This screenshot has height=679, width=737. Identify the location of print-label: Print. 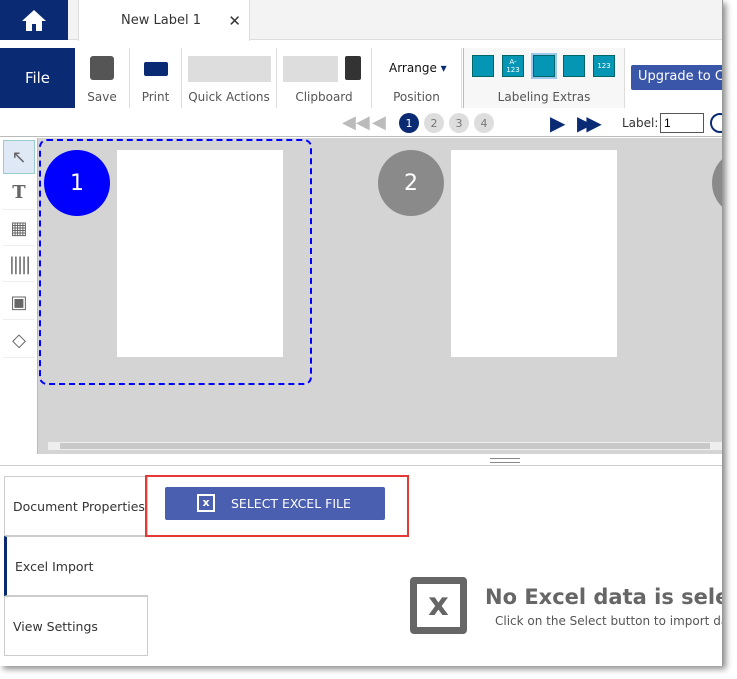
(155, 97).